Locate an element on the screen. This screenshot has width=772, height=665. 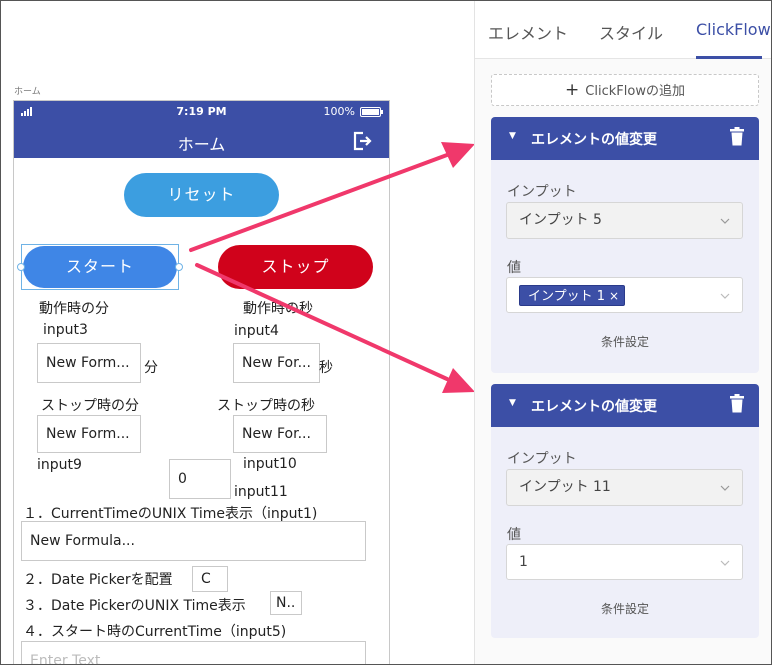
input-select: インプット 5 is located at coordinates (624, 220).